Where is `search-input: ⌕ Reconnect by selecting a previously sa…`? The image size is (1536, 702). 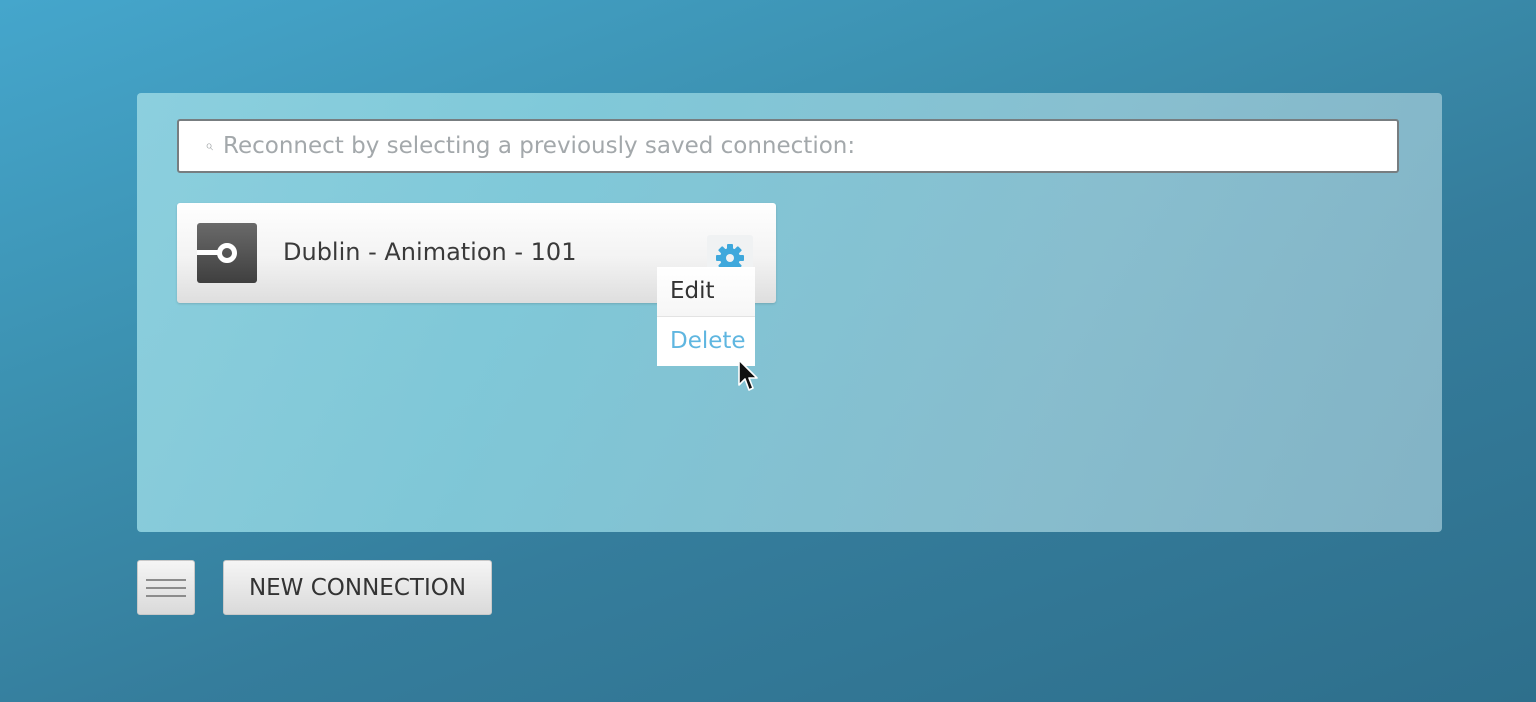 search-input: ⌕ Reconnect by selecting a previously sa… is located at coordinates (788, 146).